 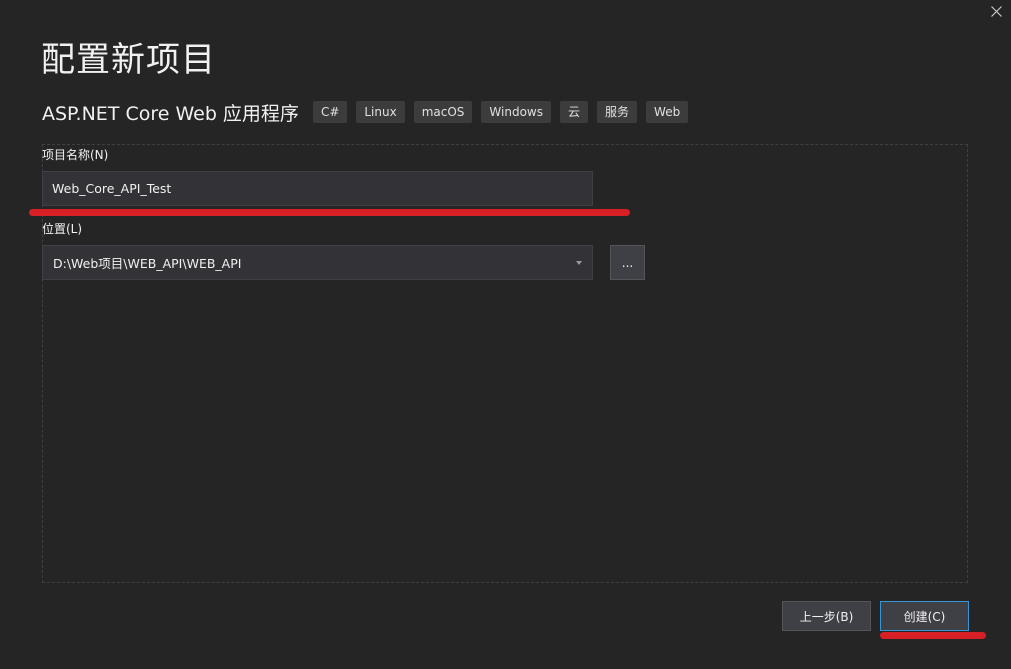 I want to click on close-icon, so click(x=996, y=11).